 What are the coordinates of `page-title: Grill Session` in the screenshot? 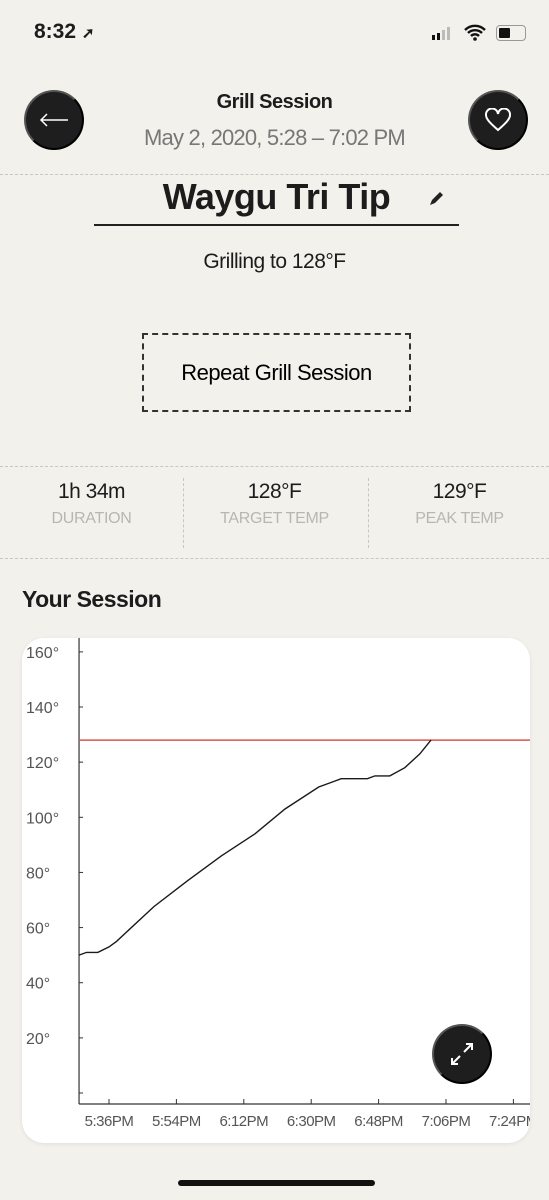 It's located at (274, 102).